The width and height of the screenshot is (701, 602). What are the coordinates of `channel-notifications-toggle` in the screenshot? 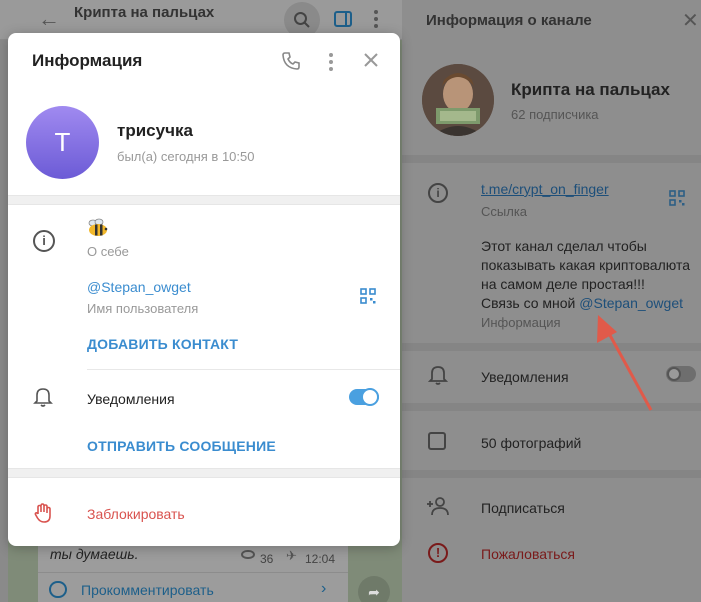 It's located at (681, 374).